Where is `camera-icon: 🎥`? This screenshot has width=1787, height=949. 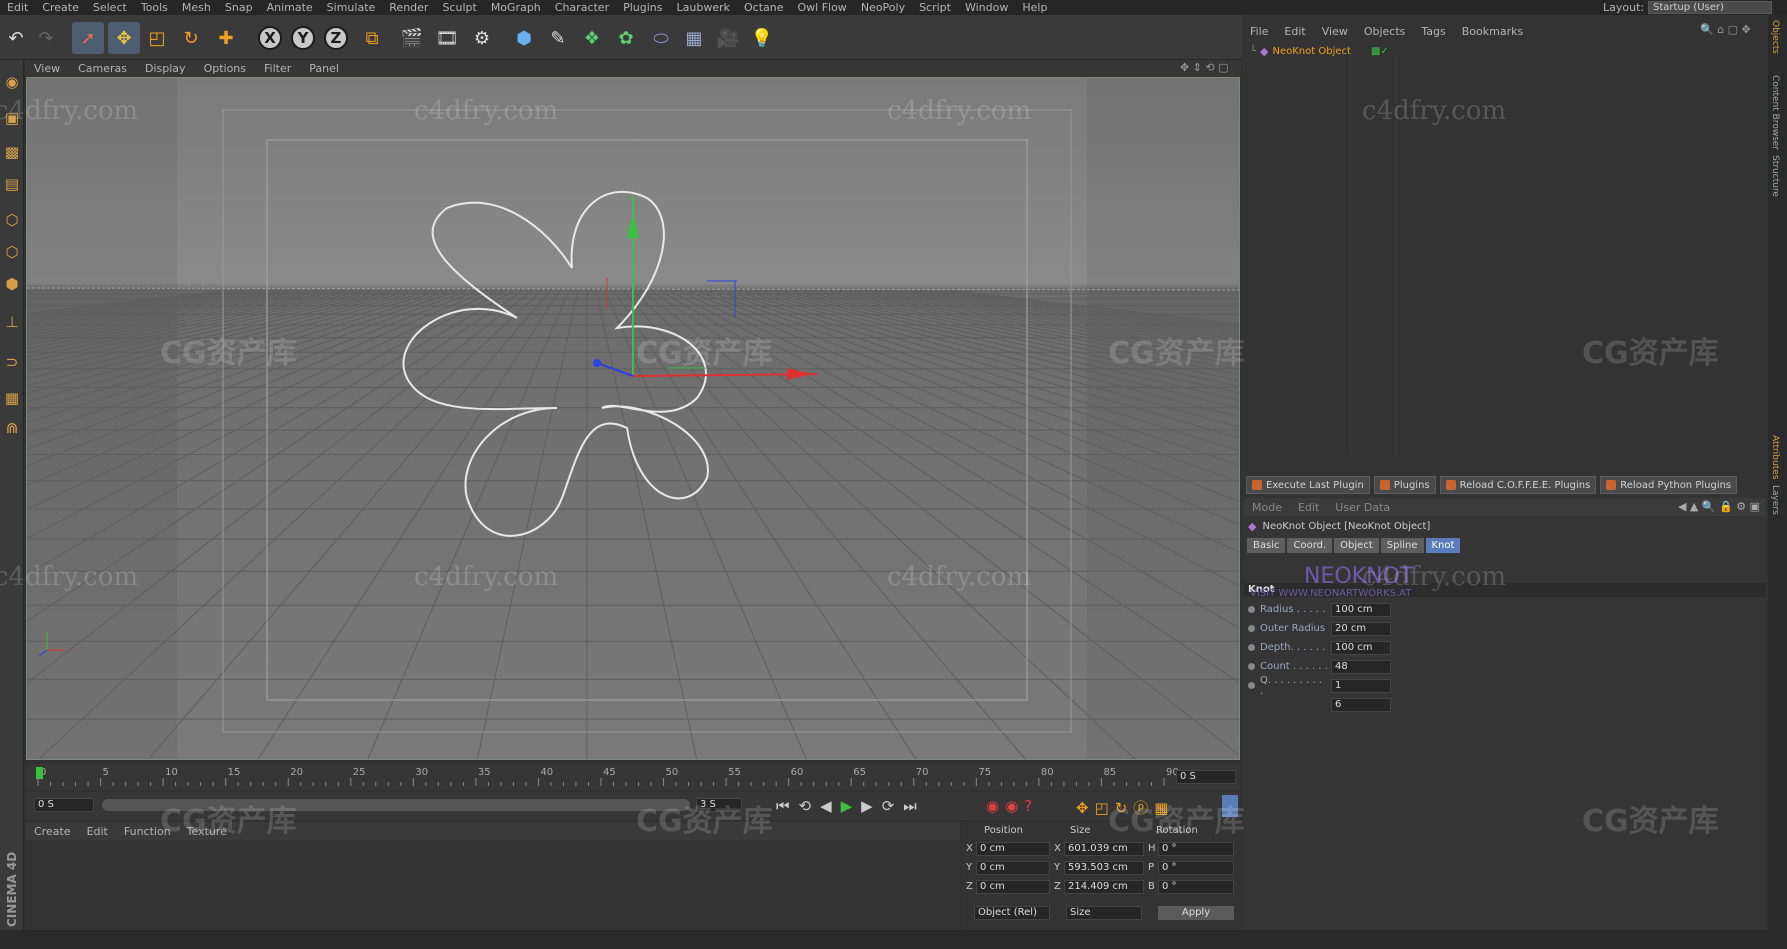 camera-icon: 🎥 is located at coordinates (728, 38).